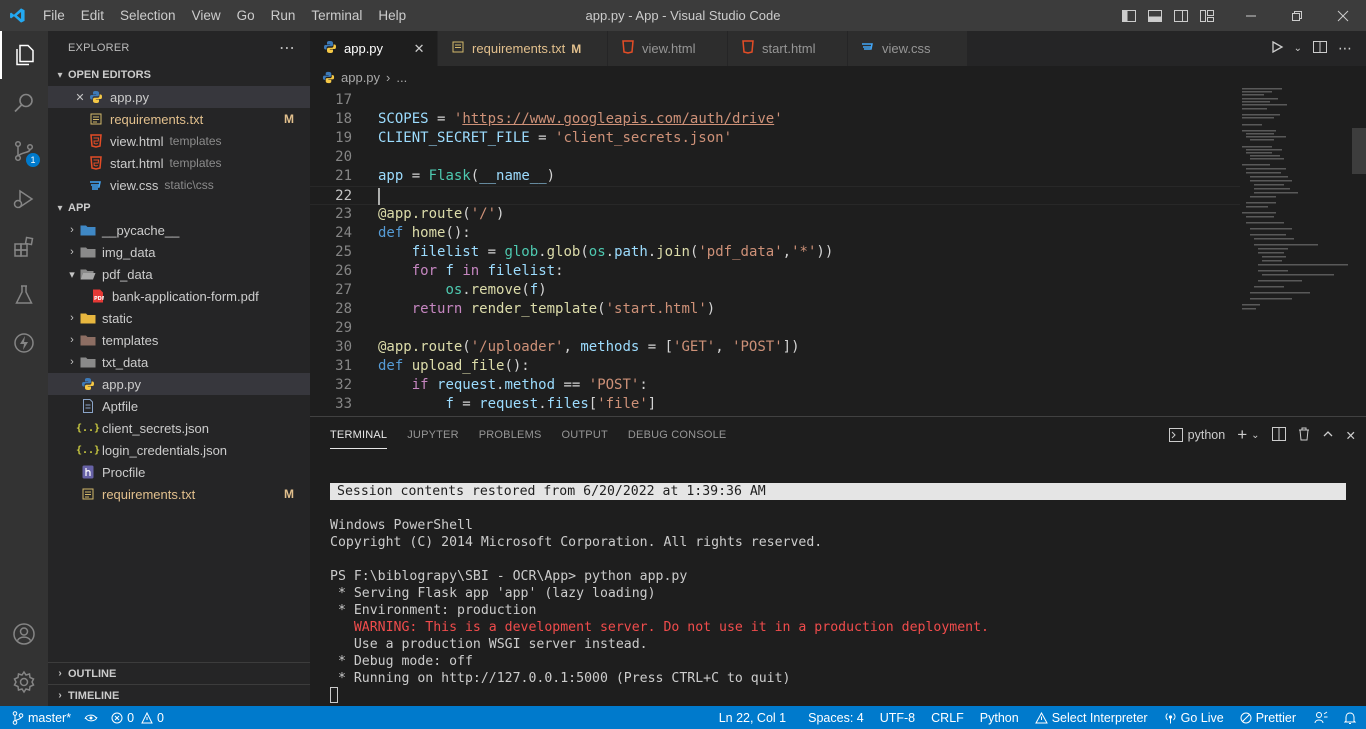 The width and height of the screenshot is (1366, 729). I want to click on customize-layout-icon, so click(1207, 15).